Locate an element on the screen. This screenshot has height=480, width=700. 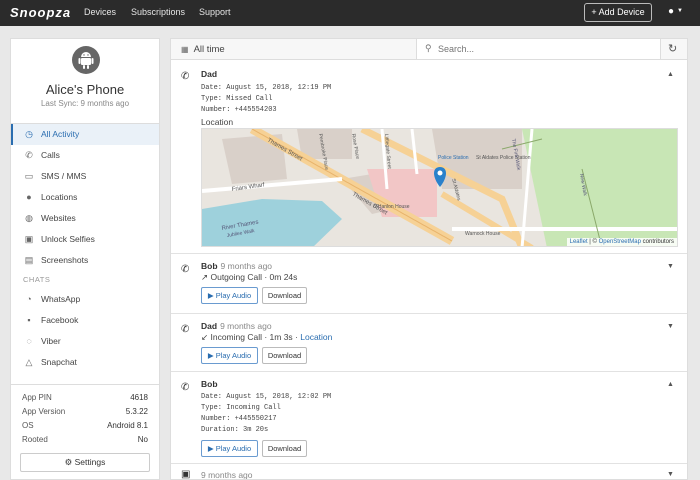
nav-devices: Devices is located at coordinates (100, 12).